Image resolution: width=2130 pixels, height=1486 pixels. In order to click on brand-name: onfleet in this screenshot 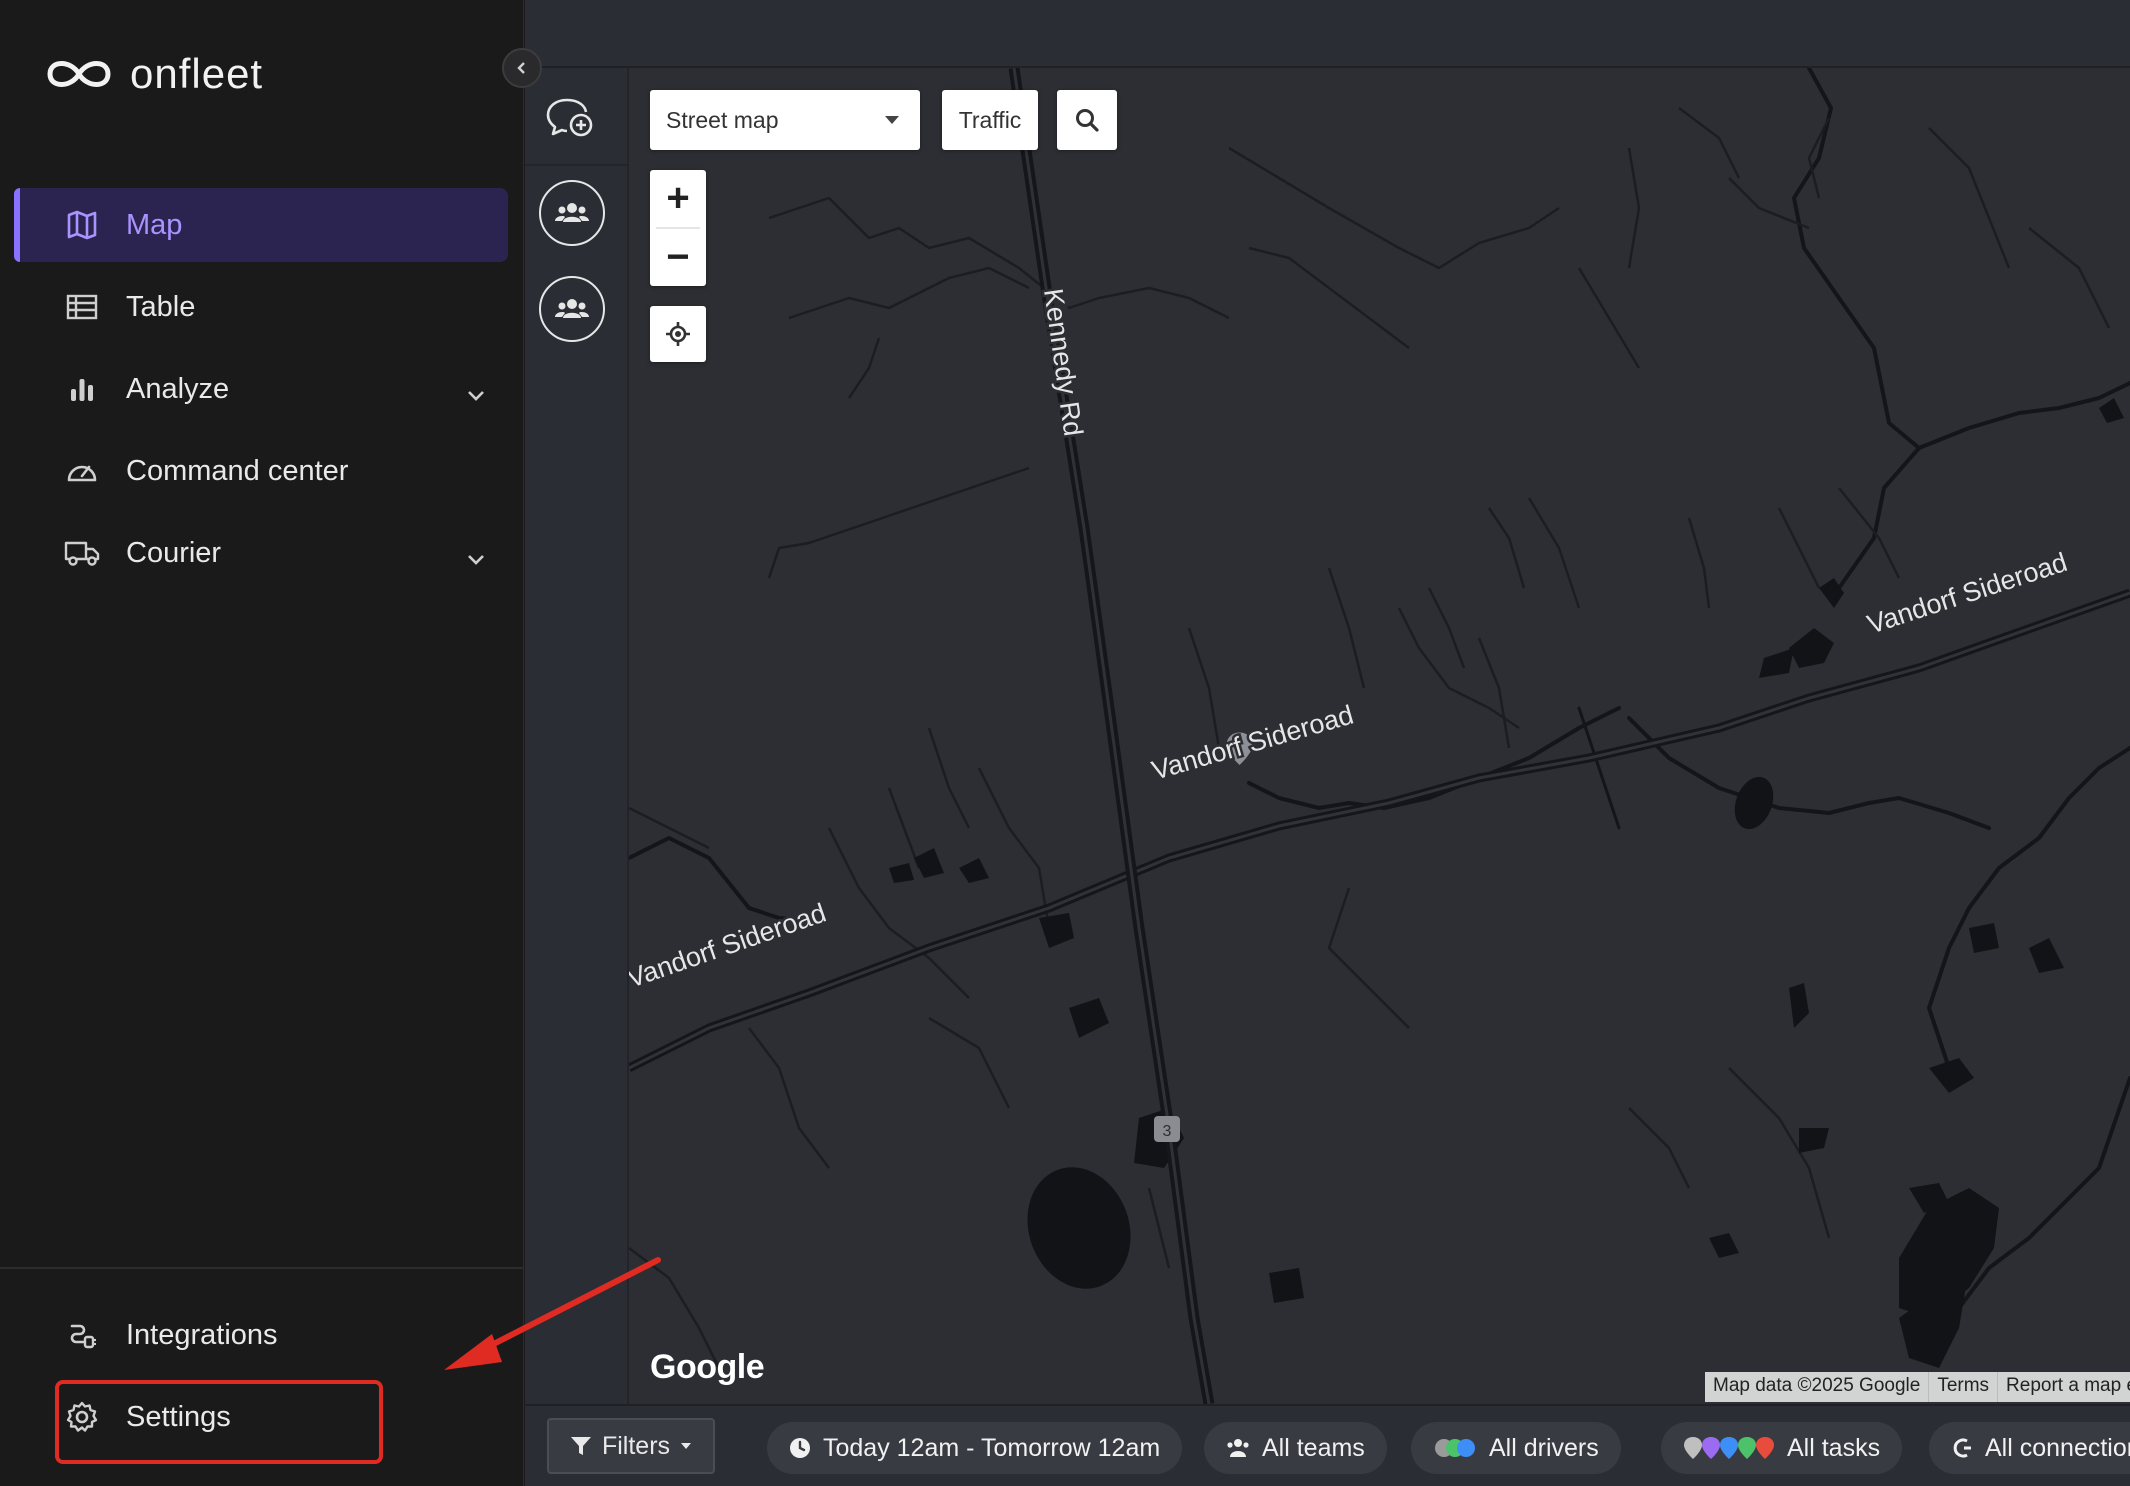, I will do `click(197, 73)`.